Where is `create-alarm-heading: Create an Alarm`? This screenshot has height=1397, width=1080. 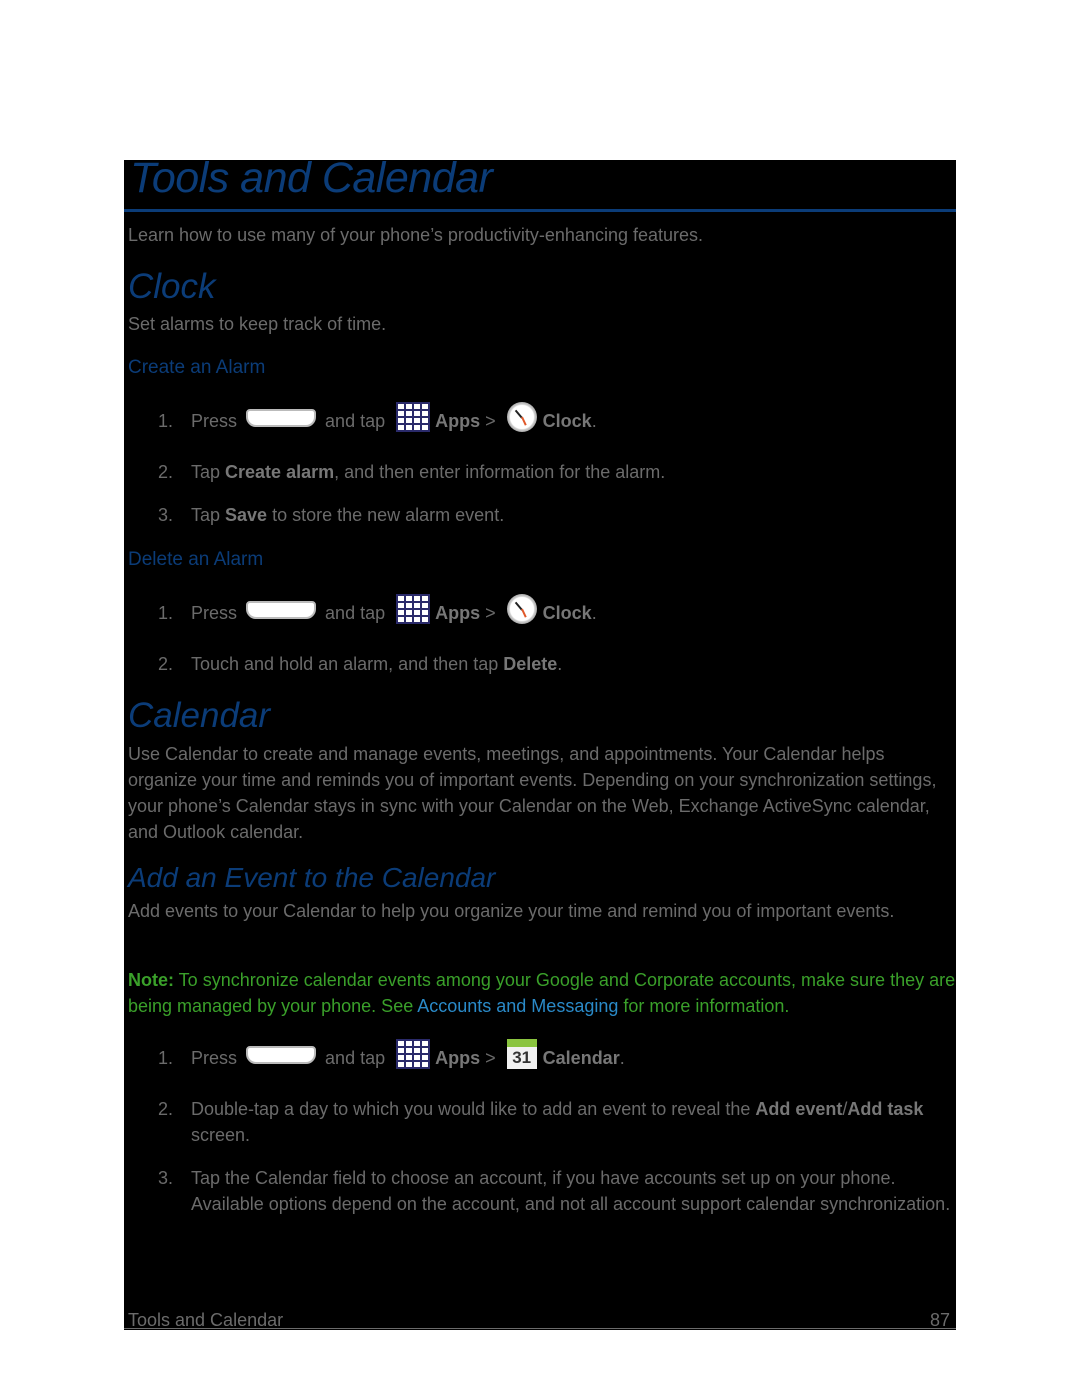
create-alarm-heading: Create an Alarm is located at coordinates (197, 367).